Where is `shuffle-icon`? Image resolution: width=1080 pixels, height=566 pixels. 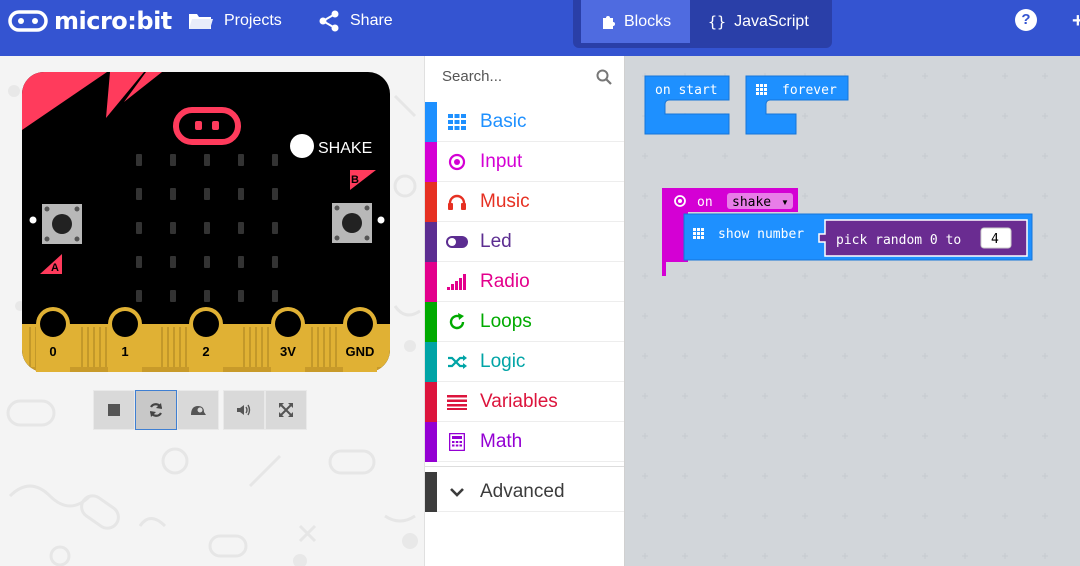
shuffle-icon is located at coordinates (457, 362).